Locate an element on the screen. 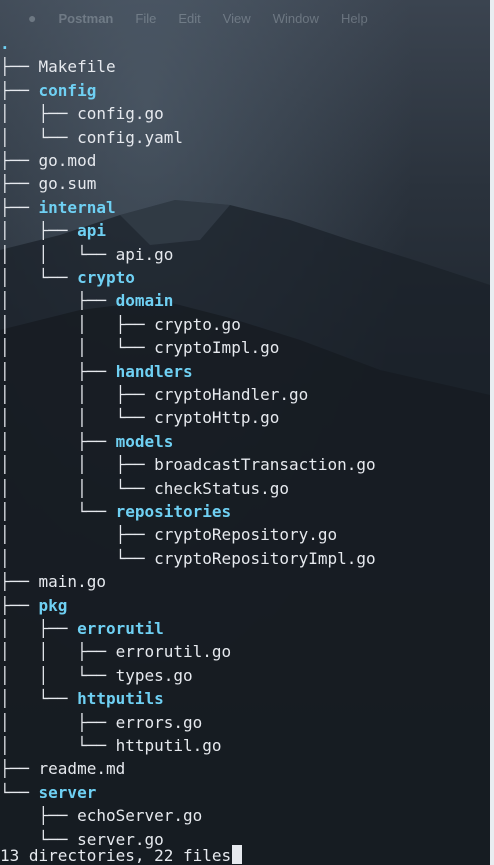  menu-window: Window is located at coordinates (296, 18).